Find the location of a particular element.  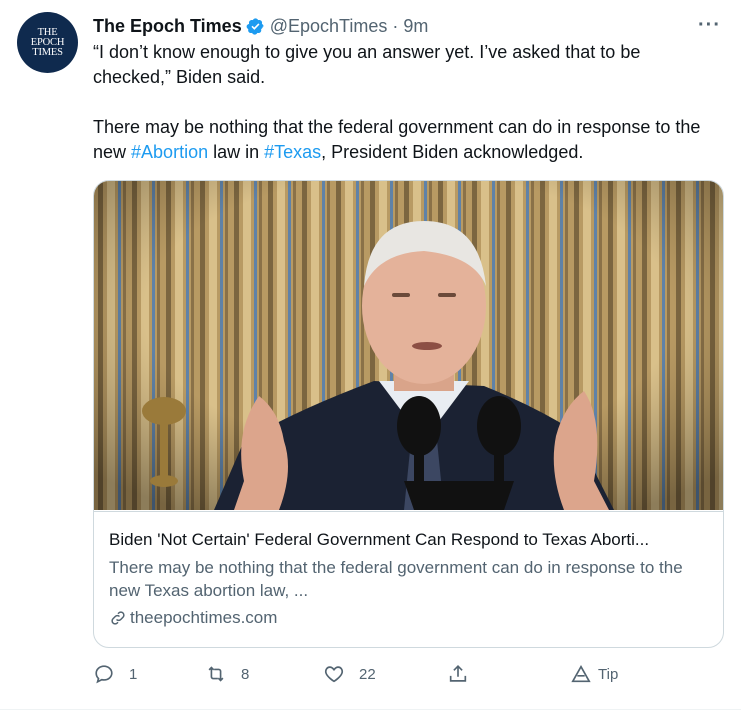

card-domain-text: theepochtimes.com is located at coordinates (204, 617).